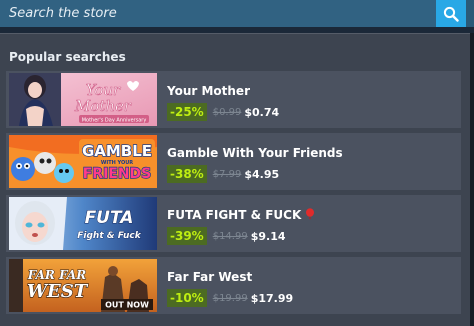  I want to click on original-price: $14.99, so click(230, 236).